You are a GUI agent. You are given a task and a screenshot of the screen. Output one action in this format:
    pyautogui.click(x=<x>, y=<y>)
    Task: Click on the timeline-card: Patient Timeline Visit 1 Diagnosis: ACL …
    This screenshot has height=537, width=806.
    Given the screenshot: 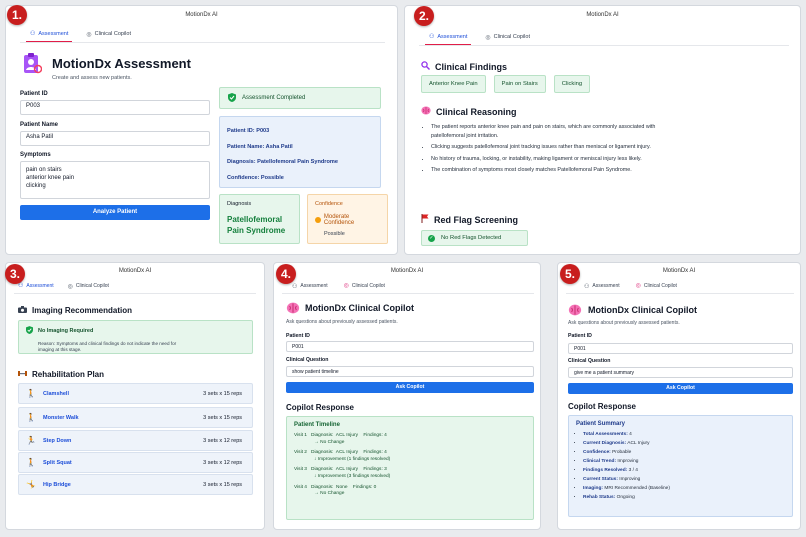 What is the action you would take?
    pyautogui.click(x=410, y=468)
    